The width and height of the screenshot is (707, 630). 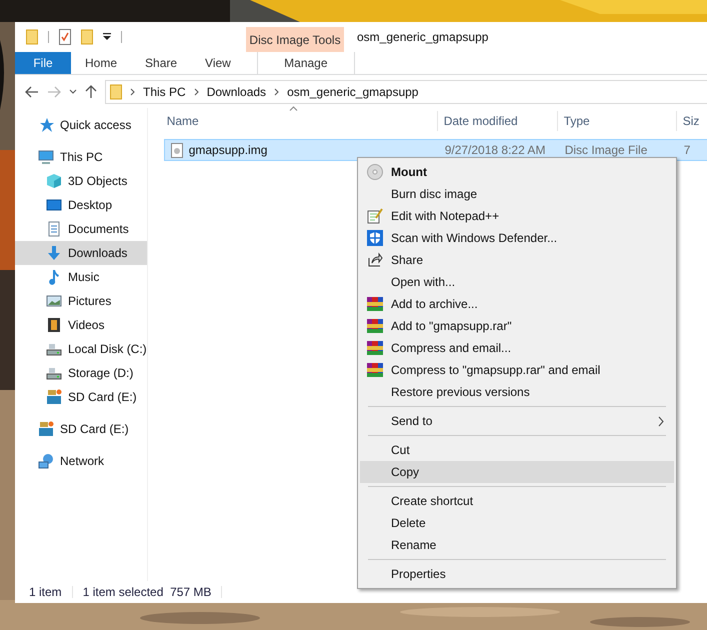 I want to click on context-tab-group: Disc Image Tools, so click(x=295, y=39).